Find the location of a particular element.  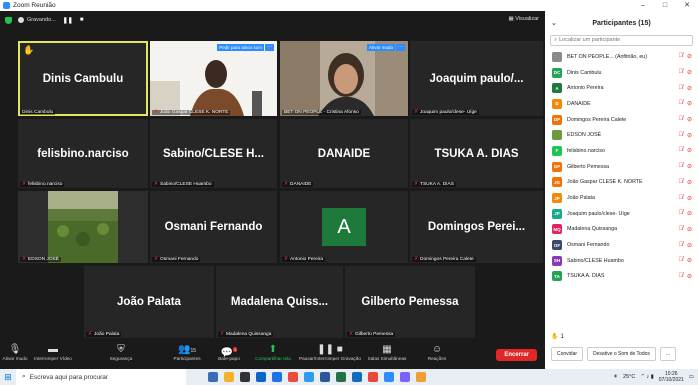

chat-button: 💬1 Bate-papo is located at coordinates (229, 354).